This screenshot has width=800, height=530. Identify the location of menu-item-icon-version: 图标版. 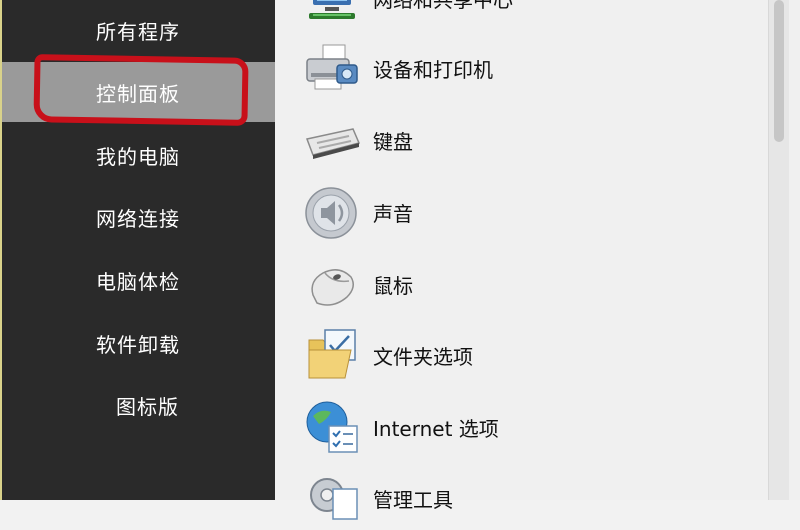
(138, 405).